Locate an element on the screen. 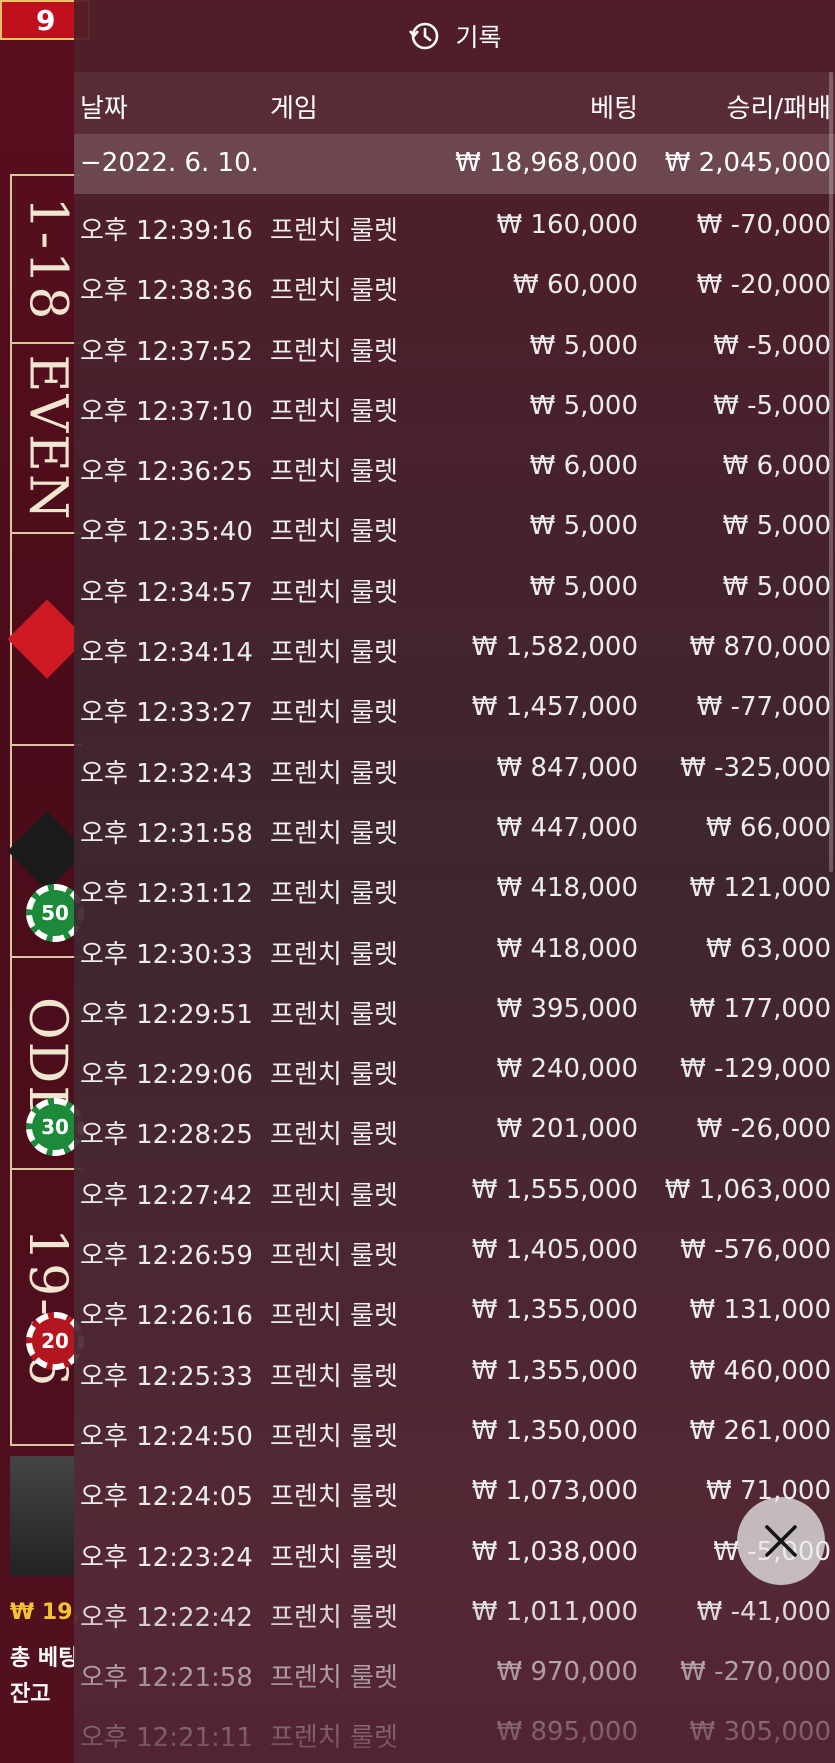 Image resolution: width=835 pixels, height=1763 pixels. row-win-loss: ₩ -41,000 is located at coordinates (763, 1611).